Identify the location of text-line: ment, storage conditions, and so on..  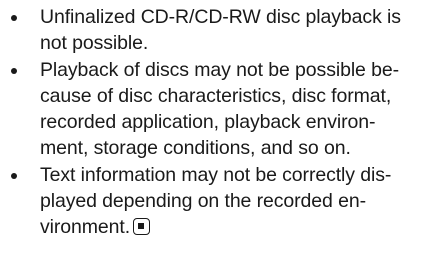
(195, 148).